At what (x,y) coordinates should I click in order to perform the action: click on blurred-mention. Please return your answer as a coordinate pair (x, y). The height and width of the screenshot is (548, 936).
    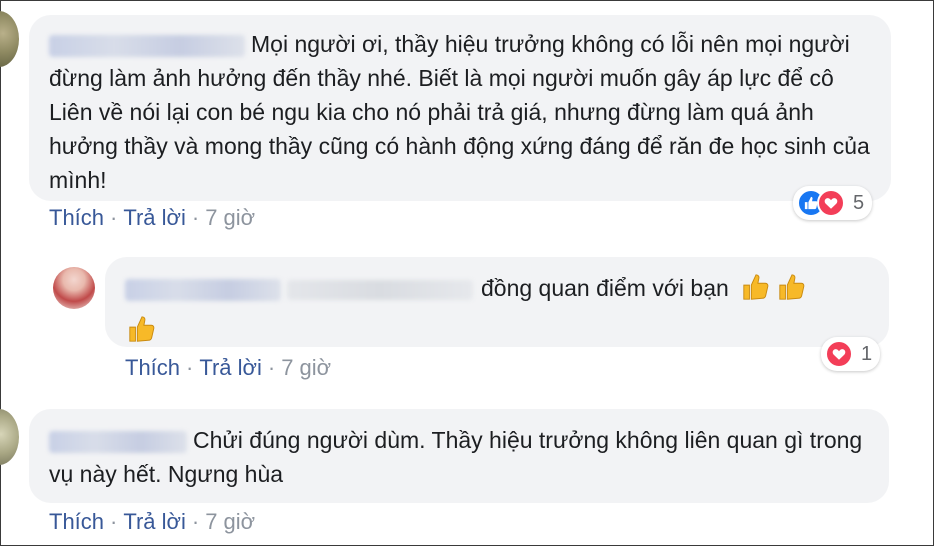
    Looking at the image, I should click on (380, 289).